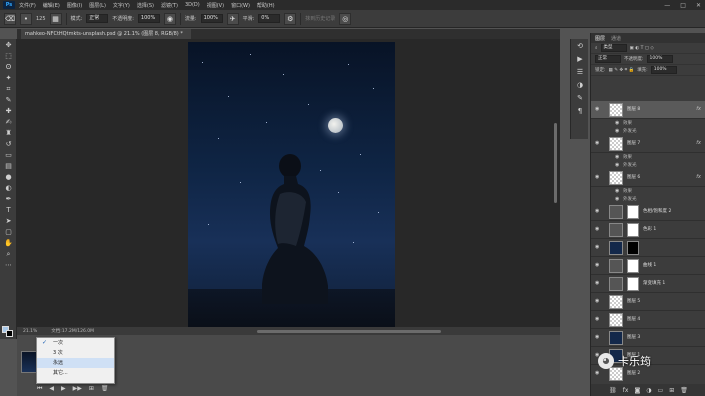 The image size is (705, 396). Describe the element at coordinates (8, 199) in the screenshot. I see `pen-tool-icon: ✒` at that location.